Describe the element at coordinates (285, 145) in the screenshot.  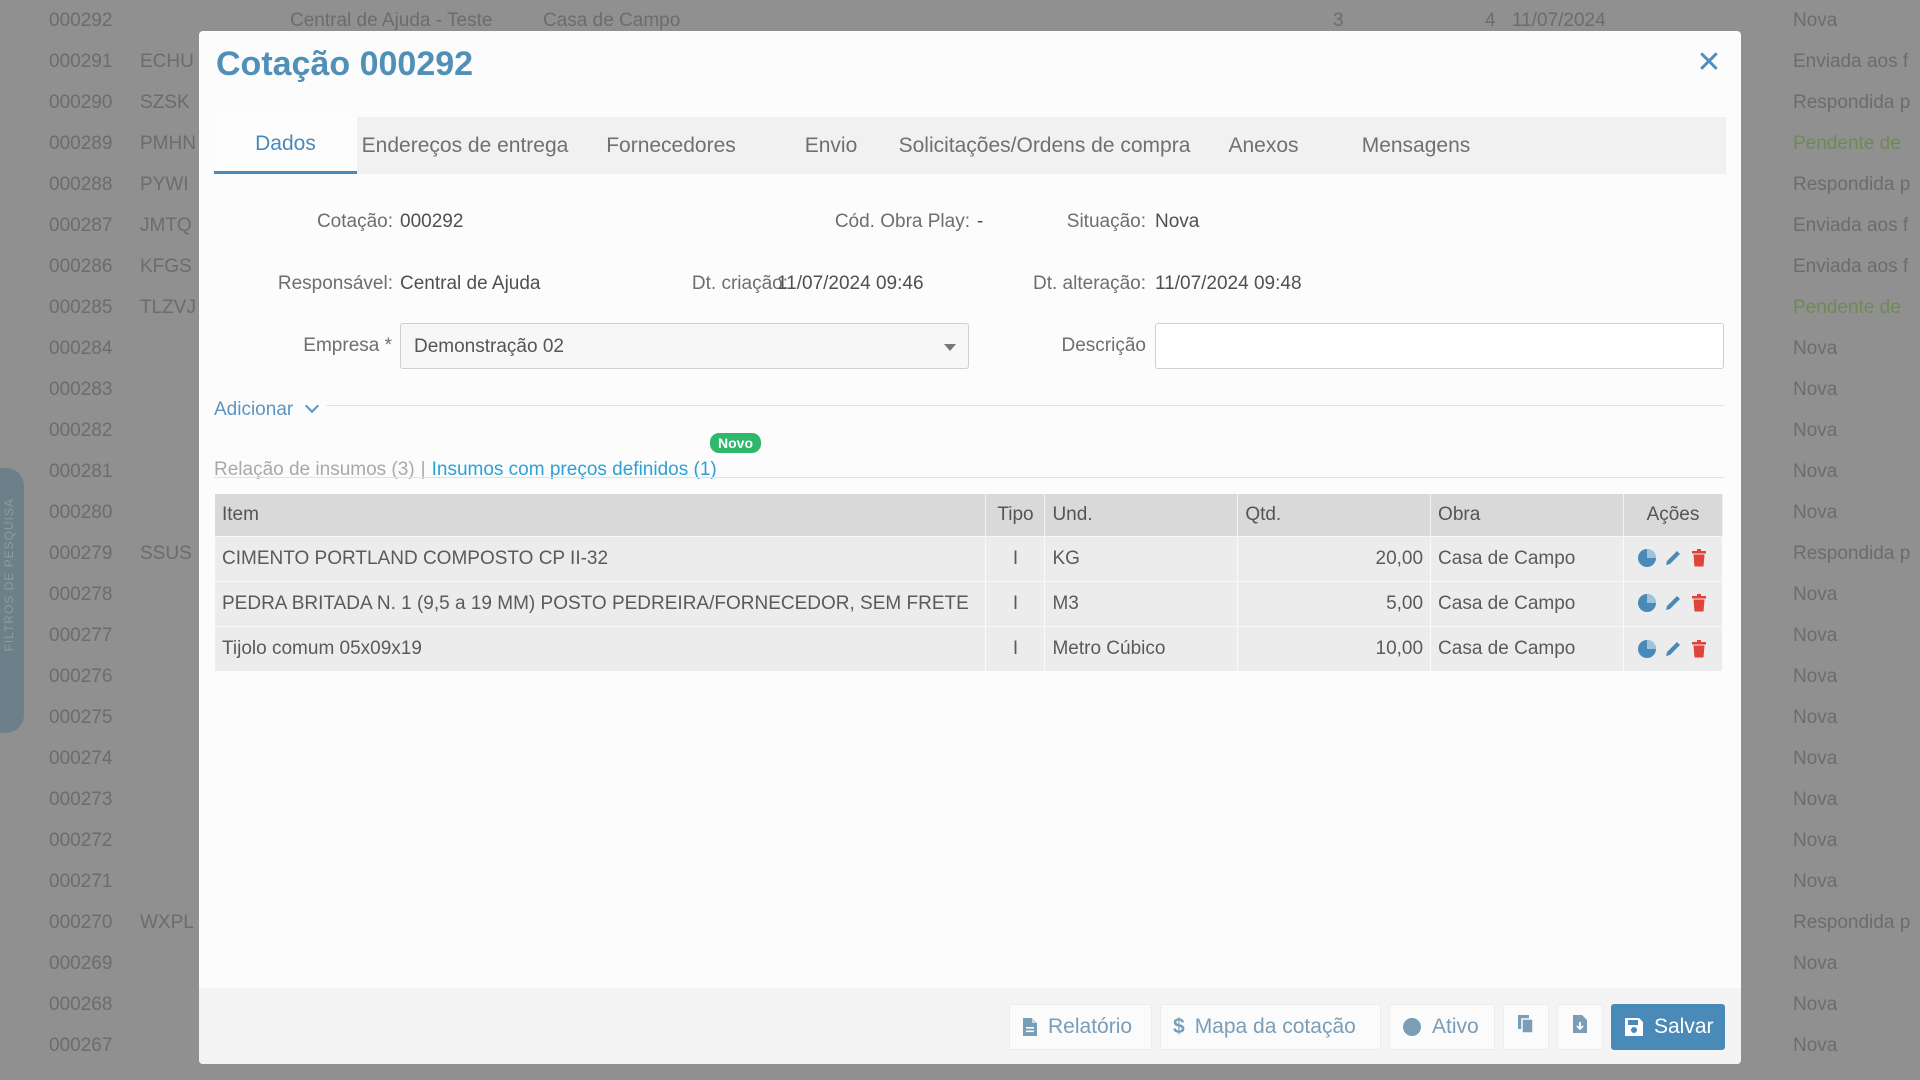
I see `tab-dados: Dados` at that location.